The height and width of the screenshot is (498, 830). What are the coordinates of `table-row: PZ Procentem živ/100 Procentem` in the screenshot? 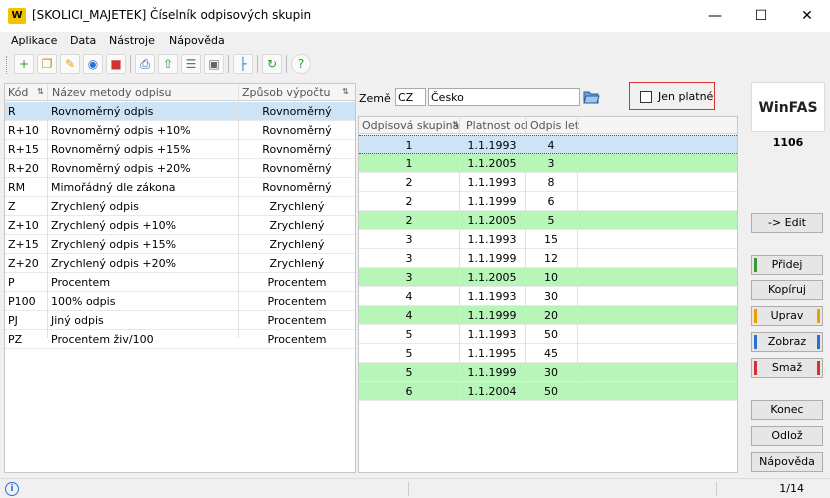 It's located at (180, 339).